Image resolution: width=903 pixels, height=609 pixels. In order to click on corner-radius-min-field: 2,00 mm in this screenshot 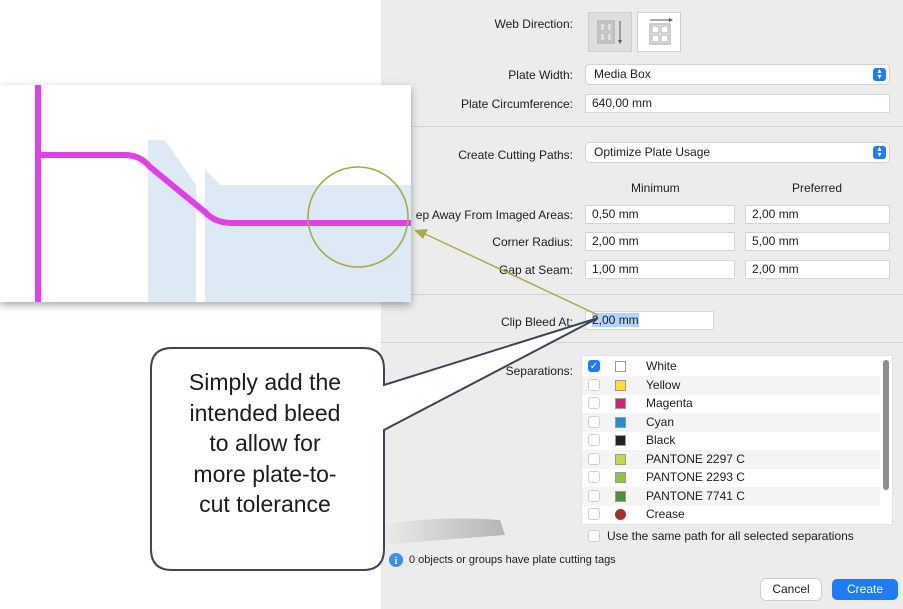, I will do `click(660, 241)`.